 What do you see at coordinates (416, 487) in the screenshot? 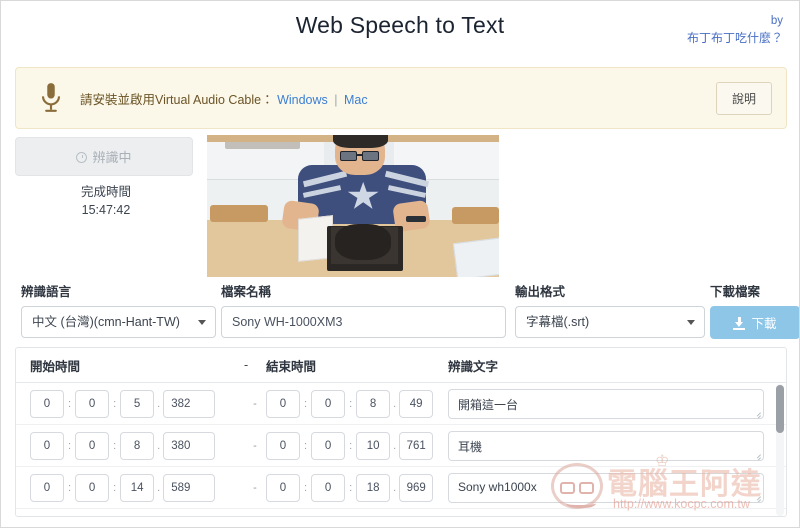
I see `end-milliseconds-input: 969` at bounding box center [416, 487].